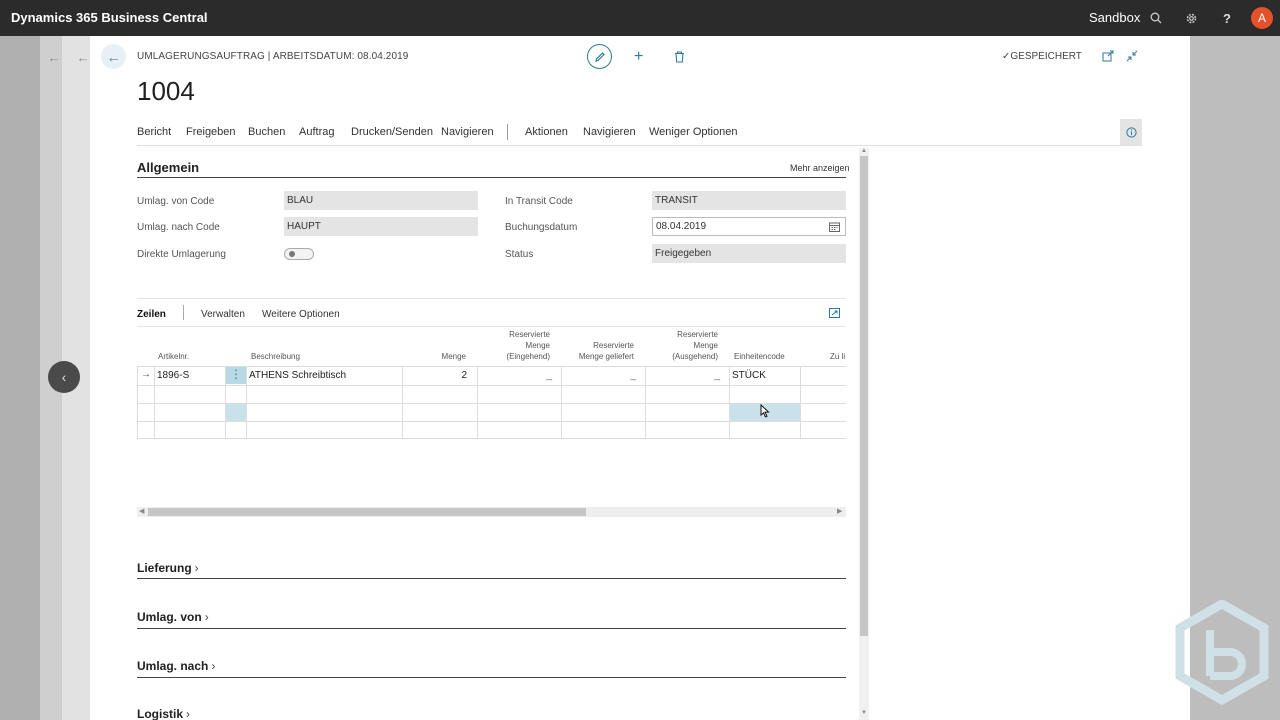 The width and height of the screenshot is (1280, 720). What do you see at coordinates (749, 226) in the screenshot?
I see `posting-date-field: 08.04.2019` at bounding box center [749, 226].